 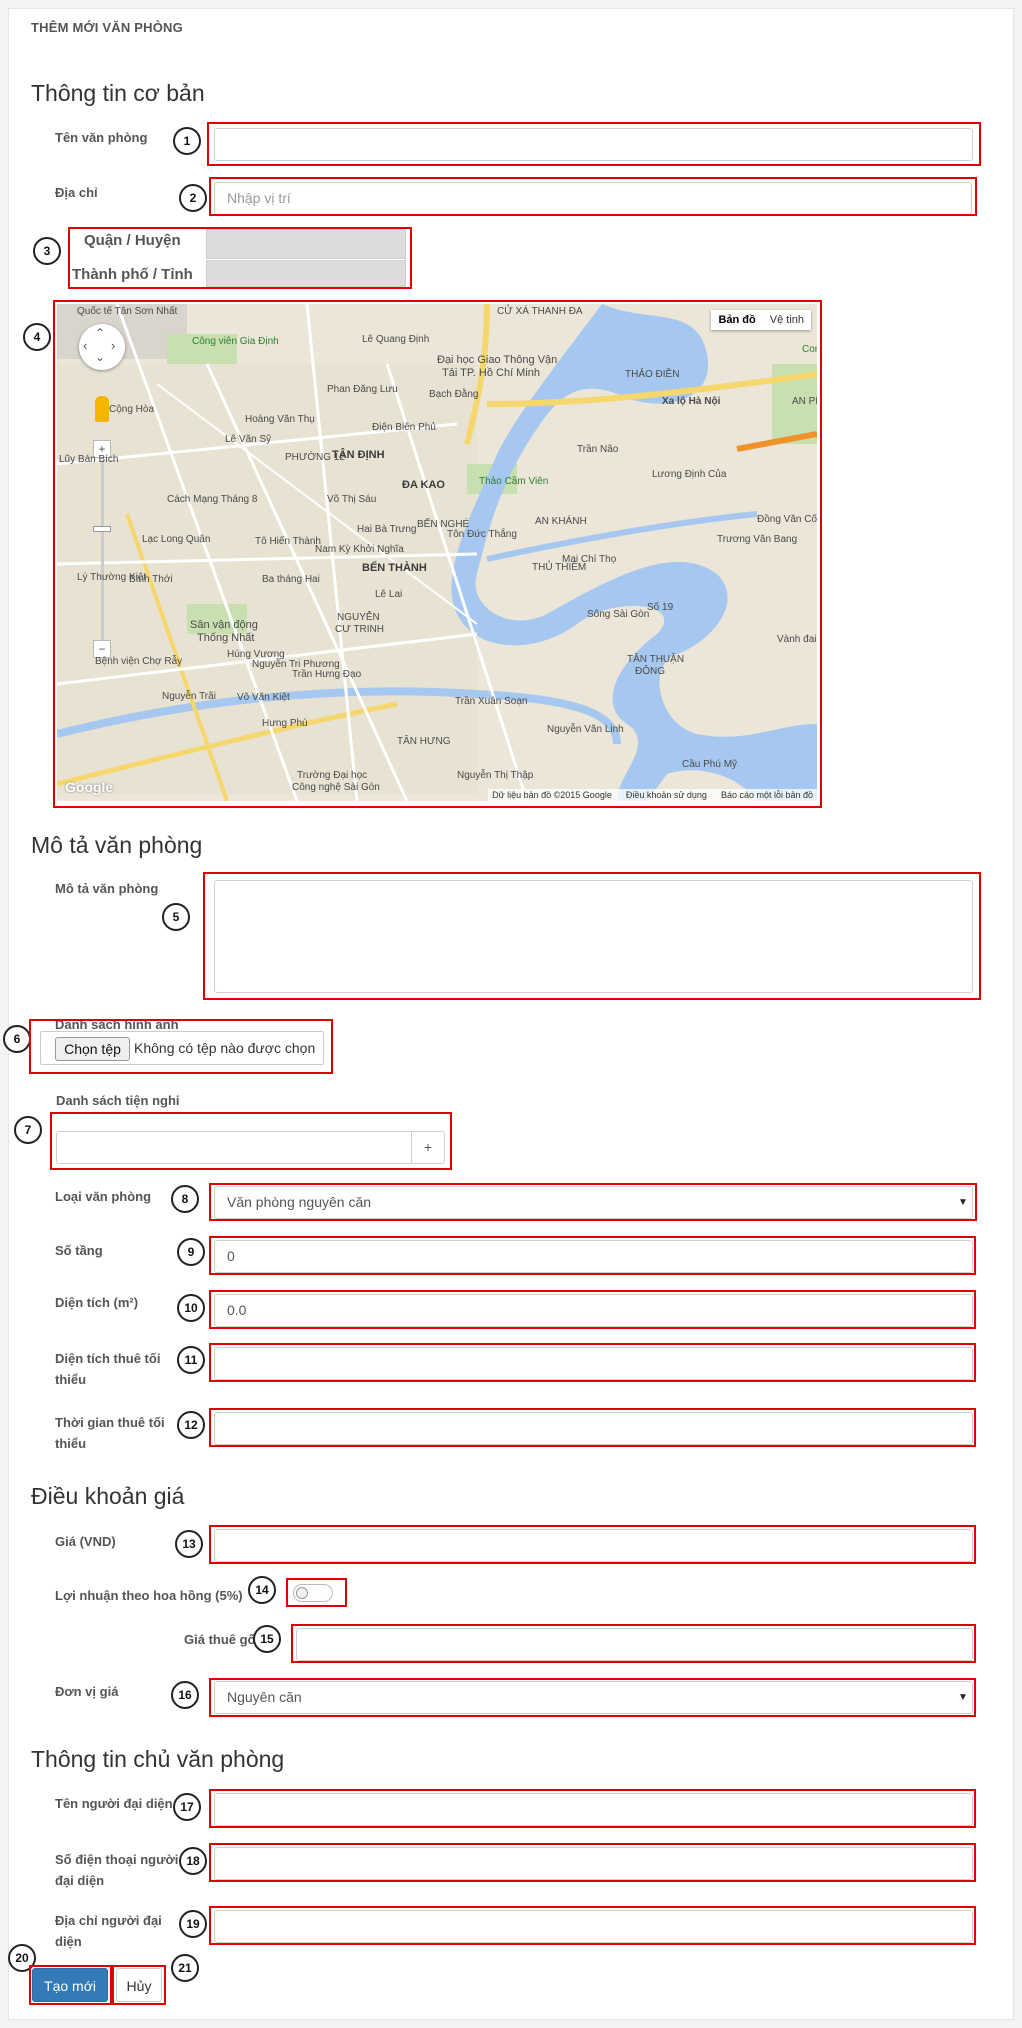 I want to click on commission-label: Lợi nhuận theo hoa hồng (5%), so click(x=149, y=1595).